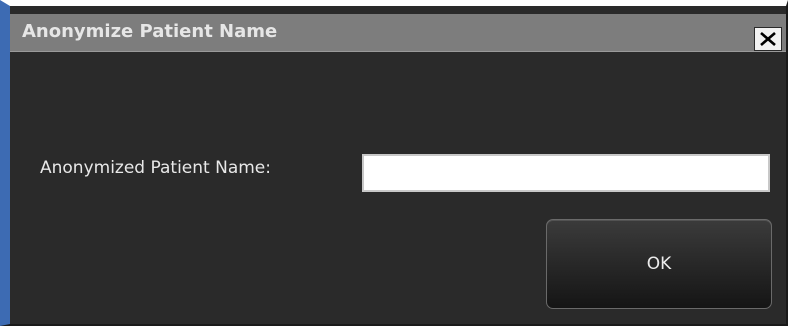 The width and height of the screenshot is (788, 326). I want to click on close-icon, so click(768, 39).